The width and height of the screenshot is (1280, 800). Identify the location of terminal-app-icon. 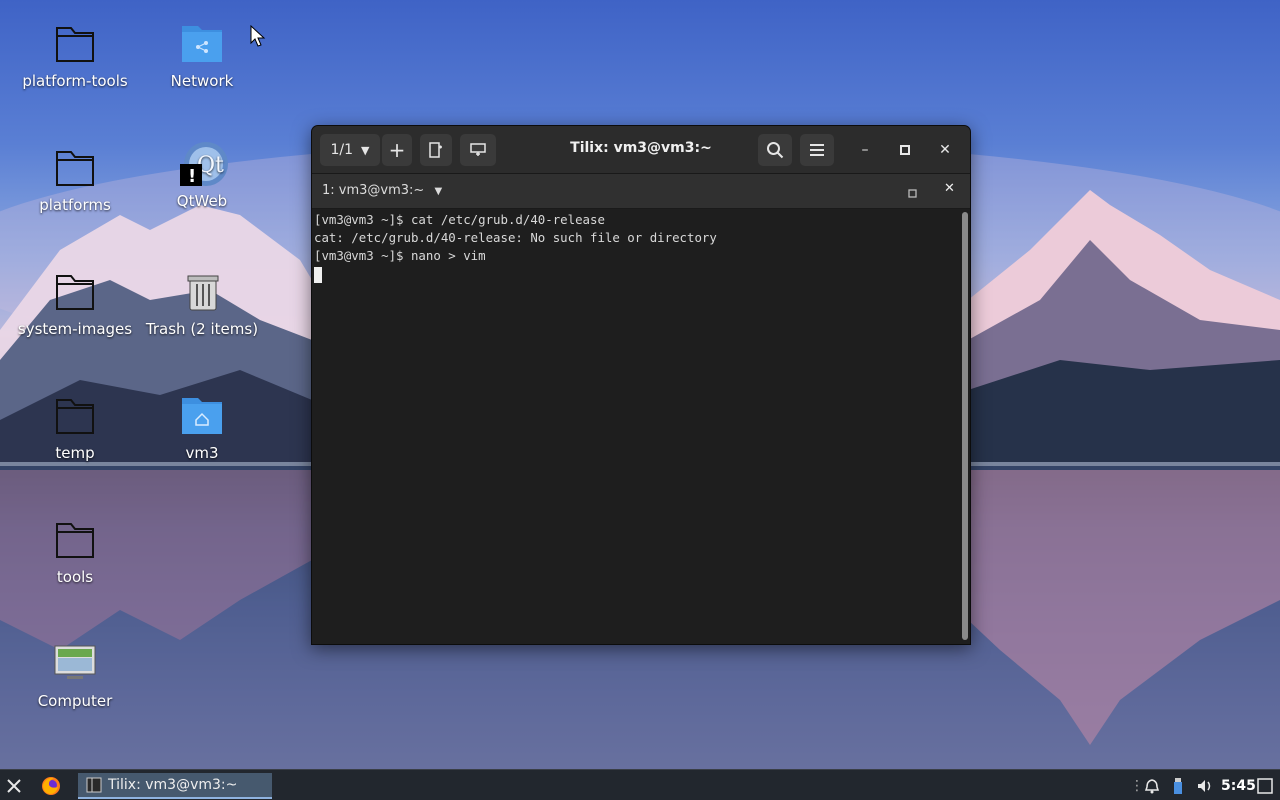
(94, 785).